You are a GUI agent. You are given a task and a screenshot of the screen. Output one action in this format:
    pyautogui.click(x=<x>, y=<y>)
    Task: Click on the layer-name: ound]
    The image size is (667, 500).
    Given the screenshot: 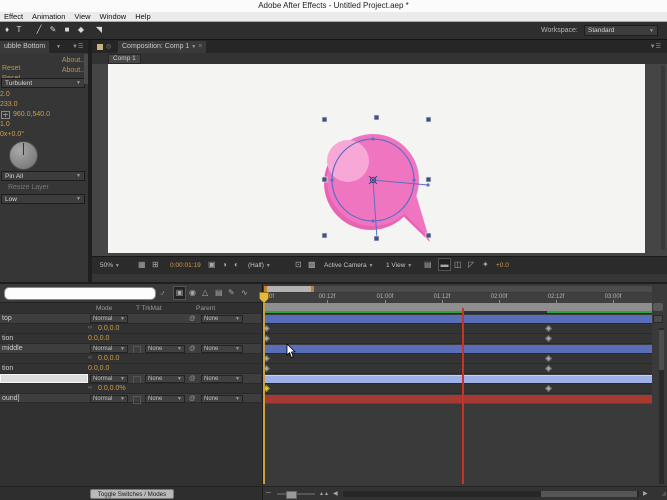 What is the action you would take?
    pyautogui.click(x=11, y=398)
    